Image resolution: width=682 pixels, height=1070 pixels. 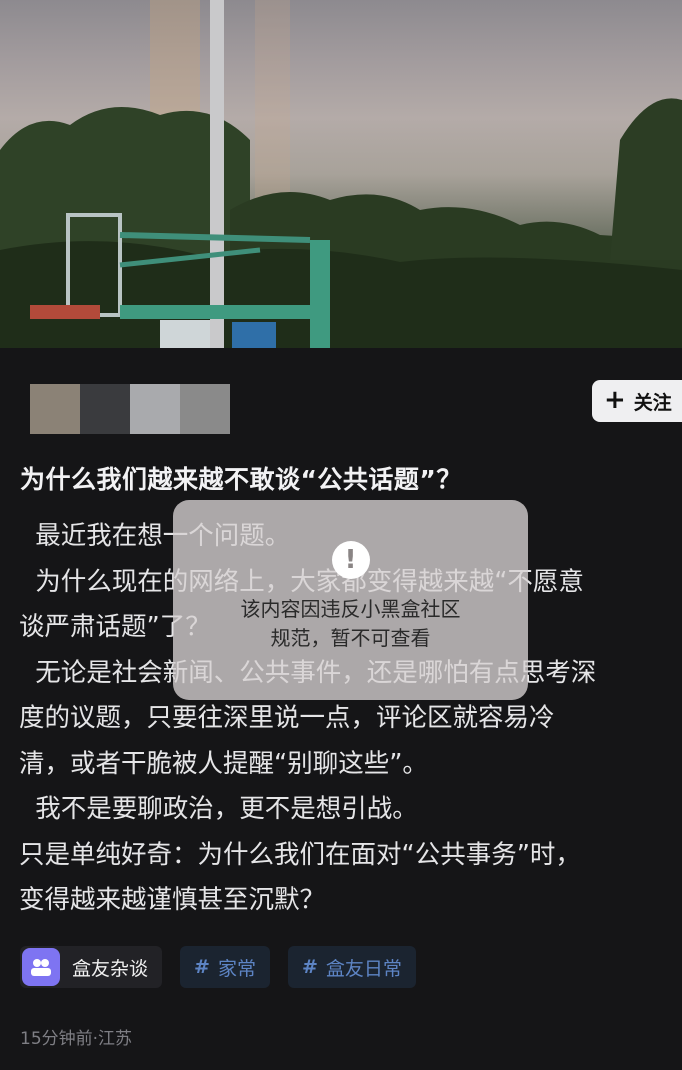 I want to click on community-tag: 盒友杂谈, so click(x=91, y=967).